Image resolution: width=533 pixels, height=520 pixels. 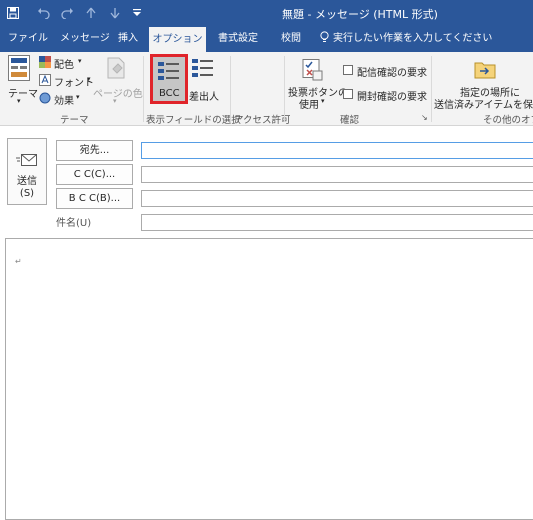 I want to click on voting-buttons-icon, so click(x=312, y=70).